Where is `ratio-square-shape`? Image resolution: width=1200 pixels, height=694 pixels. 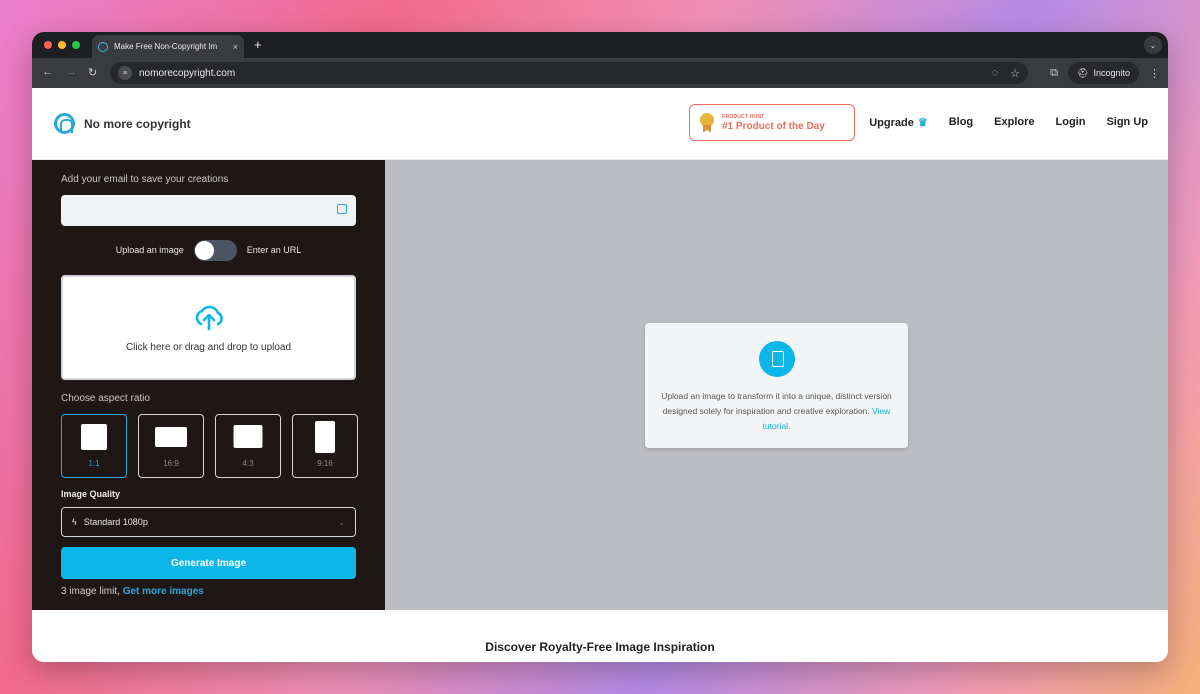 ratio-square-shape is located at coordinates (94, 437).